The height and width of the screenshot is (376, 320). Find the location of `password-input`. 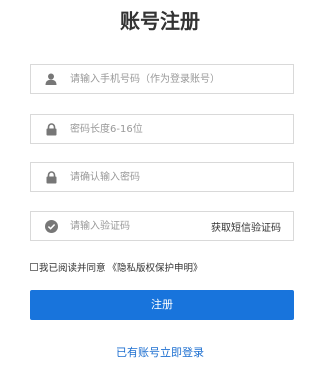

password-input is located at coordinates (181, 129).